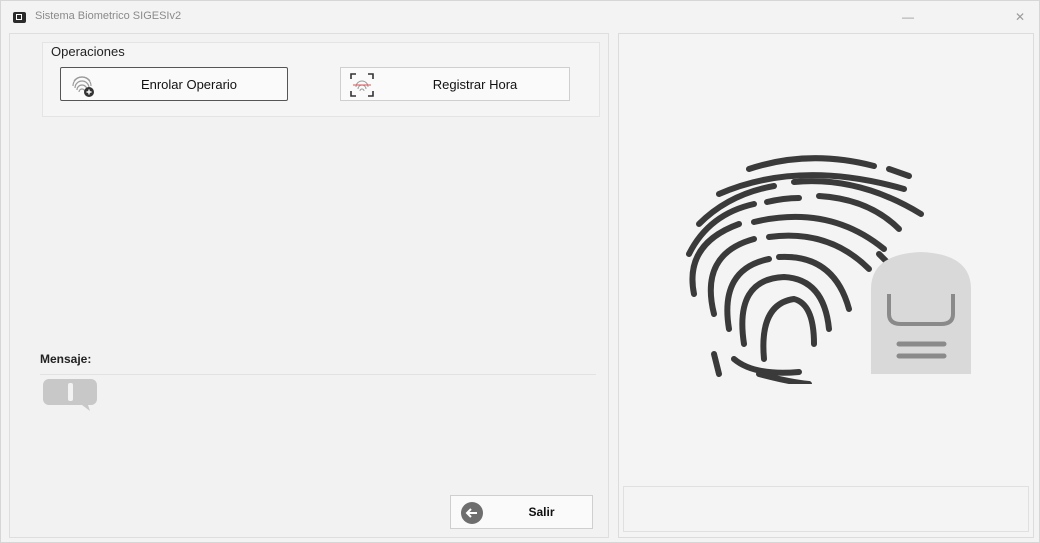  I want to click on info-bubble-icon, so click(70, 395).